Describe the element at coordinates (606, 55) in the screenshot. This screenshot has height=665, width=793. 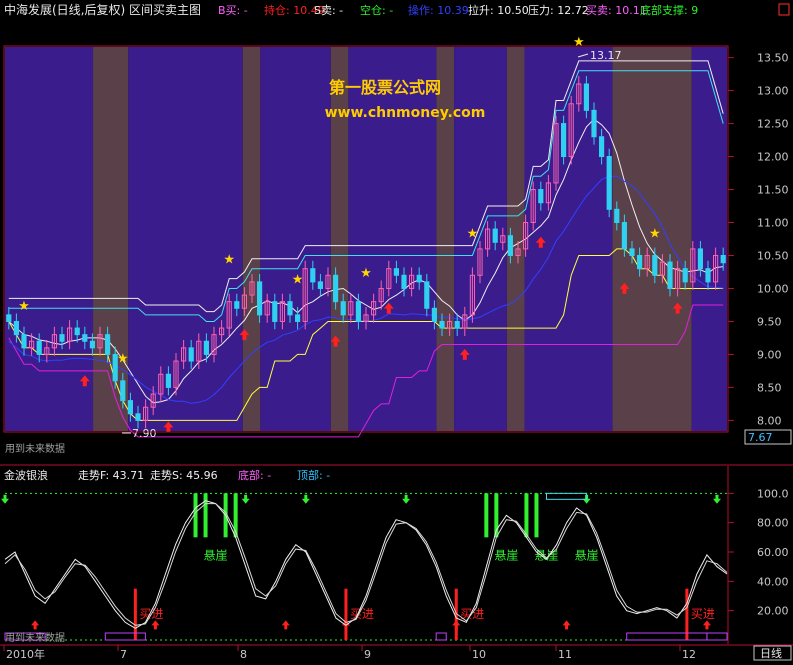
I see `high-price-label: 13.17` at that location.